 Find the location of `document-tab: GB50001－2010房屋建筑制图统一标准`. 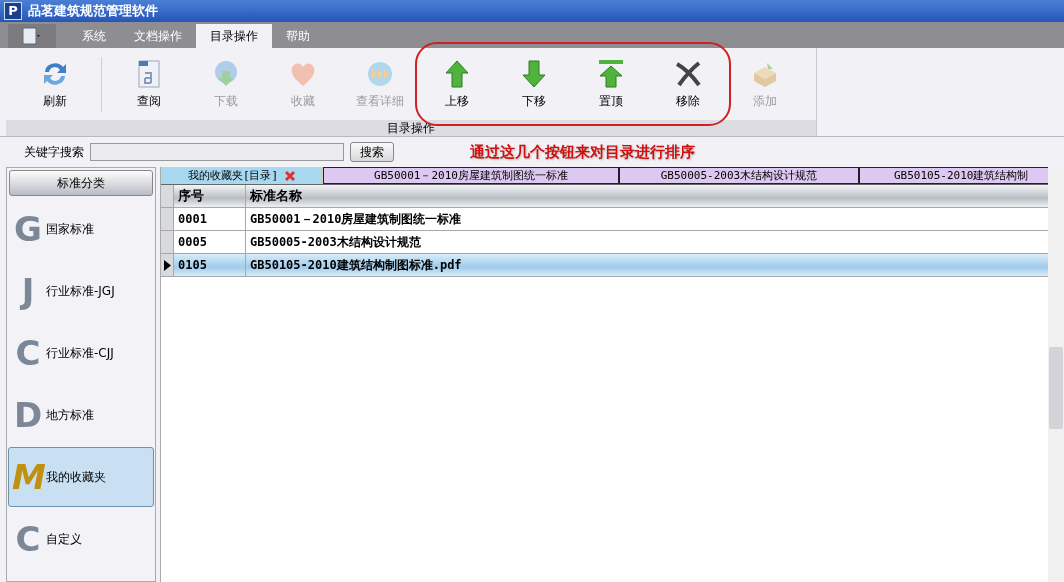

document-tab: GB50001－2010房屋建筑制图统一标准 is located at coordinates (471, 175).